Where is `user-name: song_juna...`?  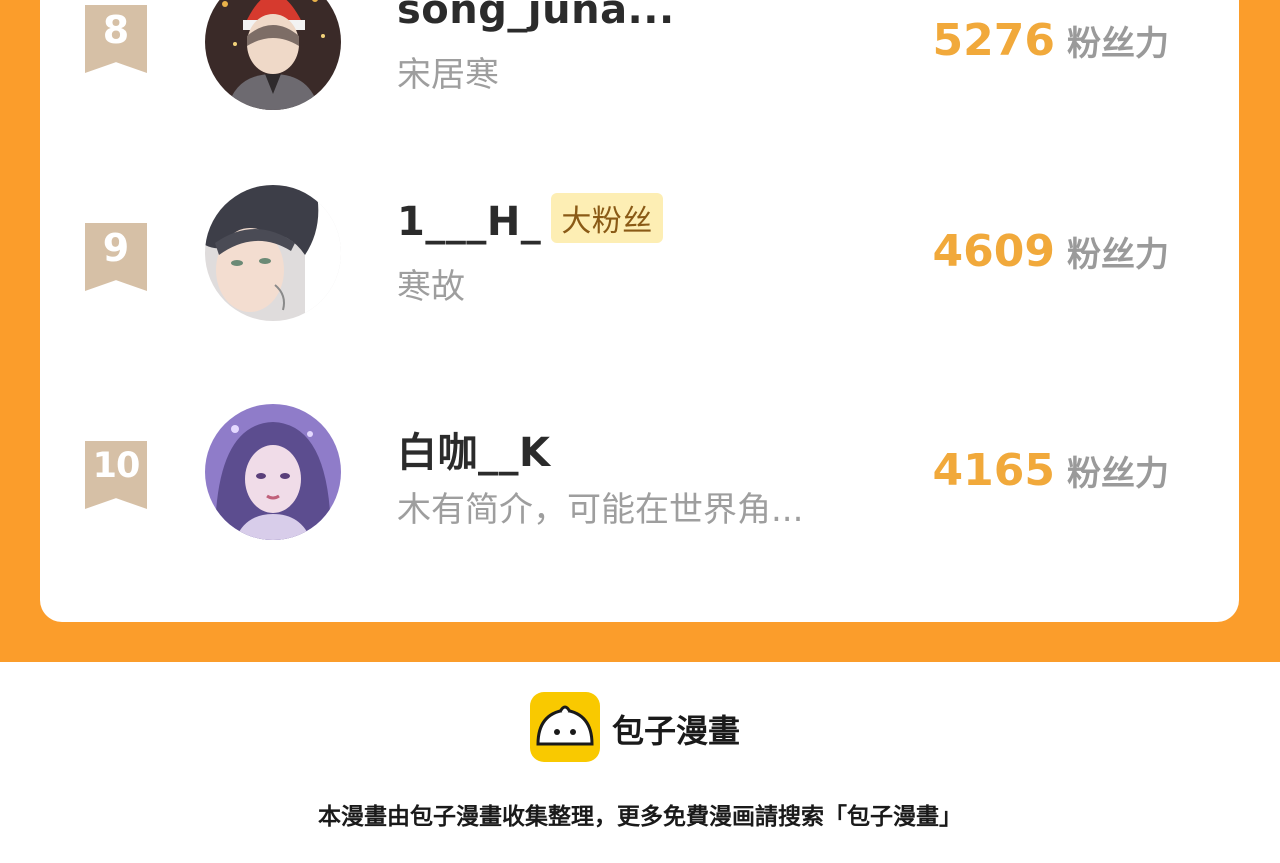
user-name: song_juna... is located at coordinates (536, 16).